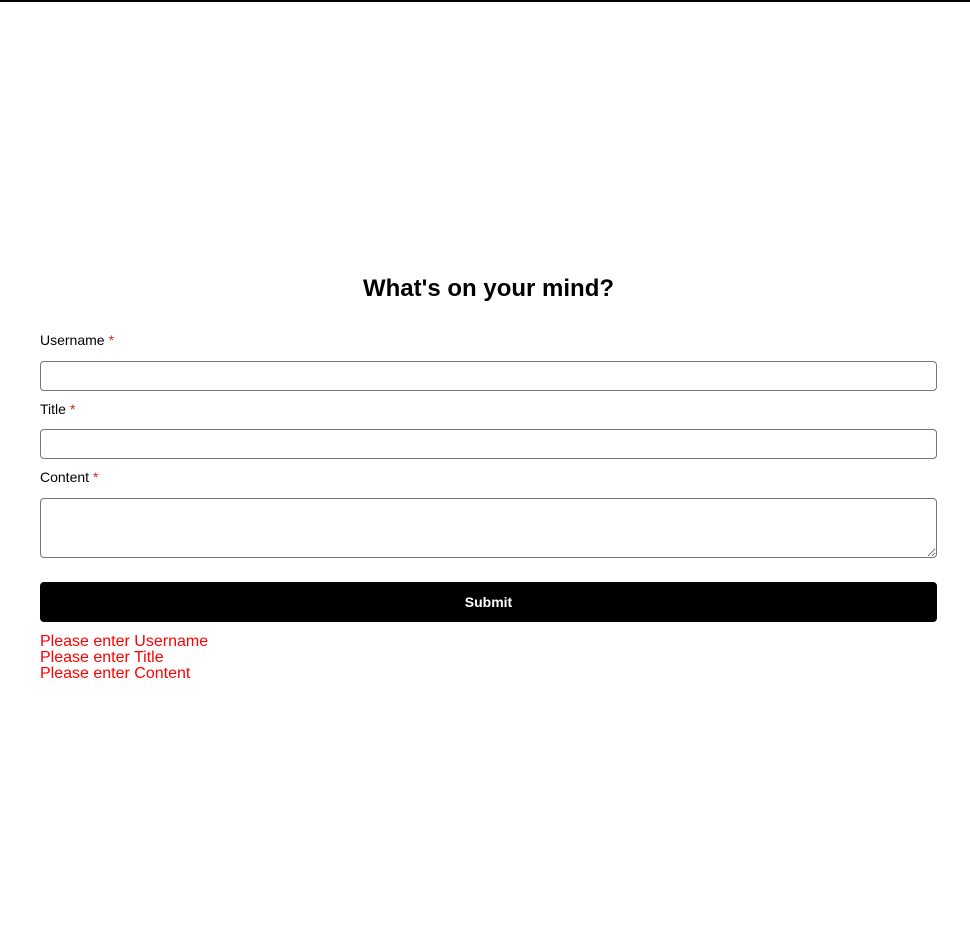  I want to click on username-input, so click(488, 376).